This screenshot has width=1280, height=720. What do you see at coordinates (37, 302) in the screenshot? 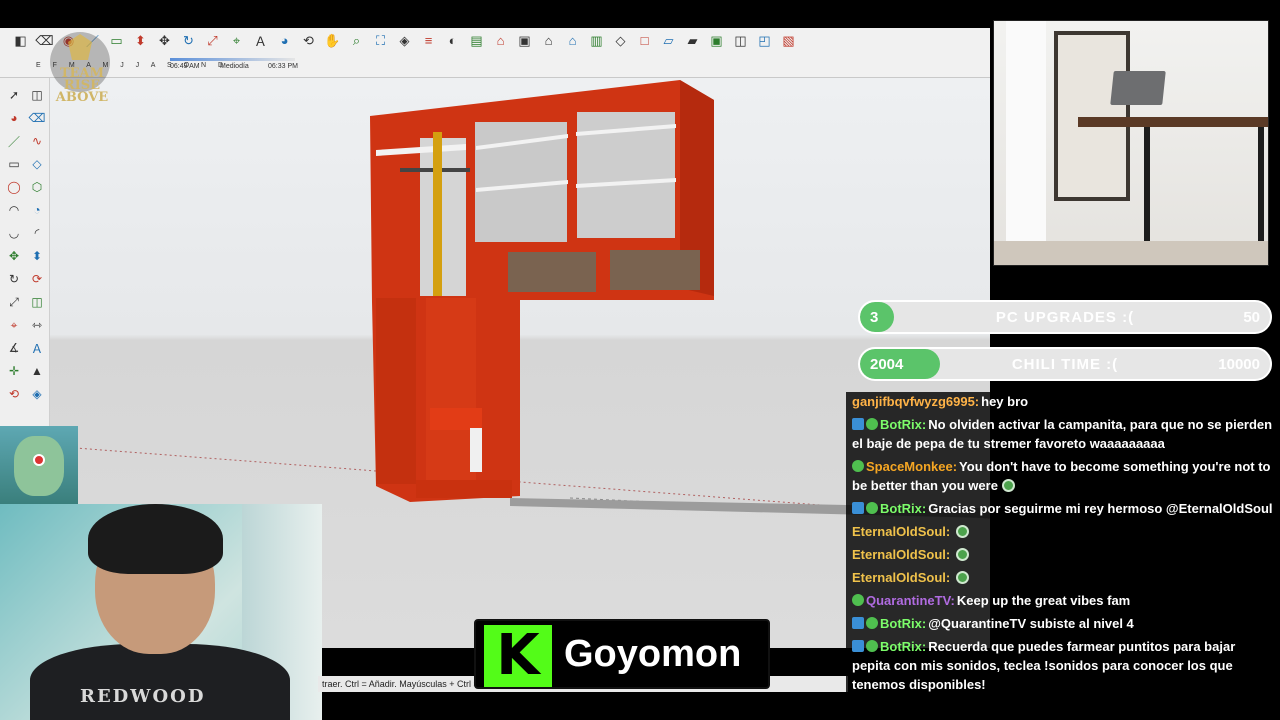
I see `offset-icon: ◫` at bounding box center [37, 302].